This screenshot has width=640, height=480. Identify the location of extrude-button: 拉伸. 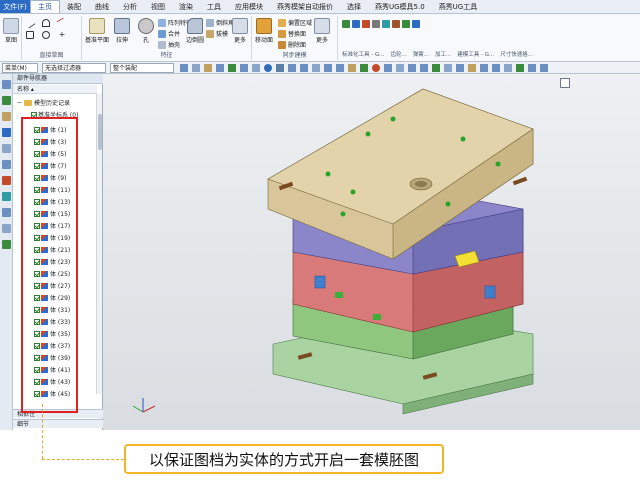
(122, 31).